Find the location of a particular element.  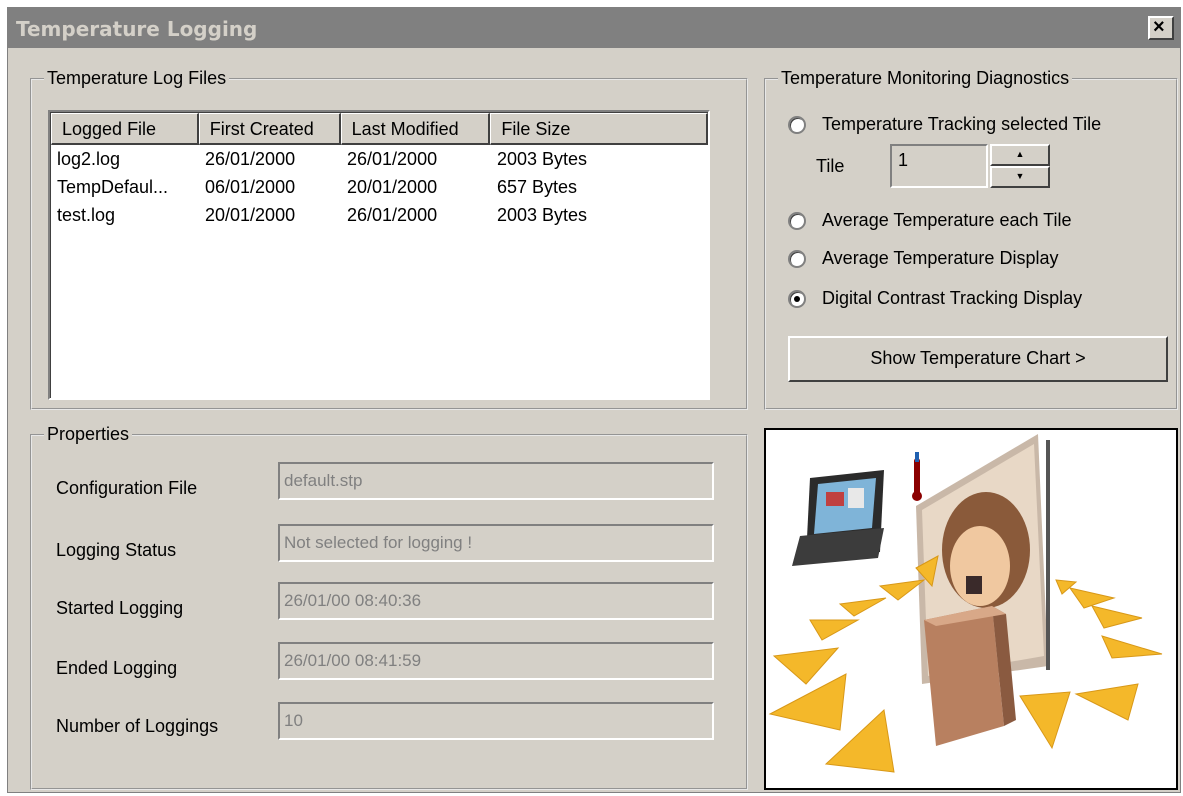

radio-label-digital-contrast: Digital Contrast Tracking Display is located at coordinates (952, 298).